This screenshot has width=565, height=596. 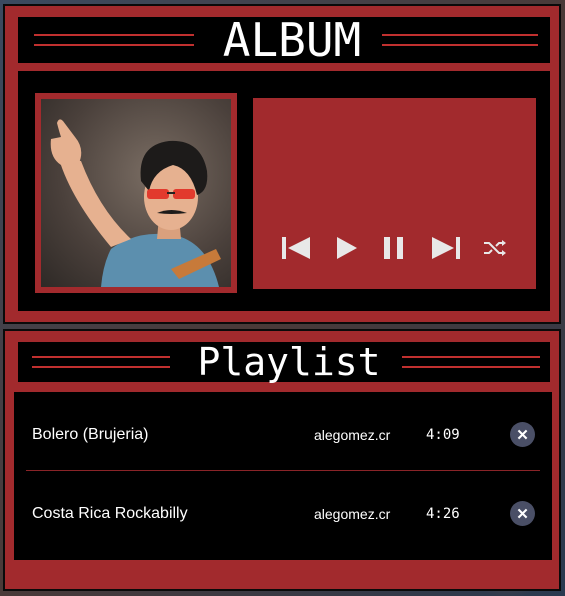 I want to click on list-item: Bolero (Brujeria) alegomez.cr 4:09 ✕, so click(x=283, y=434).